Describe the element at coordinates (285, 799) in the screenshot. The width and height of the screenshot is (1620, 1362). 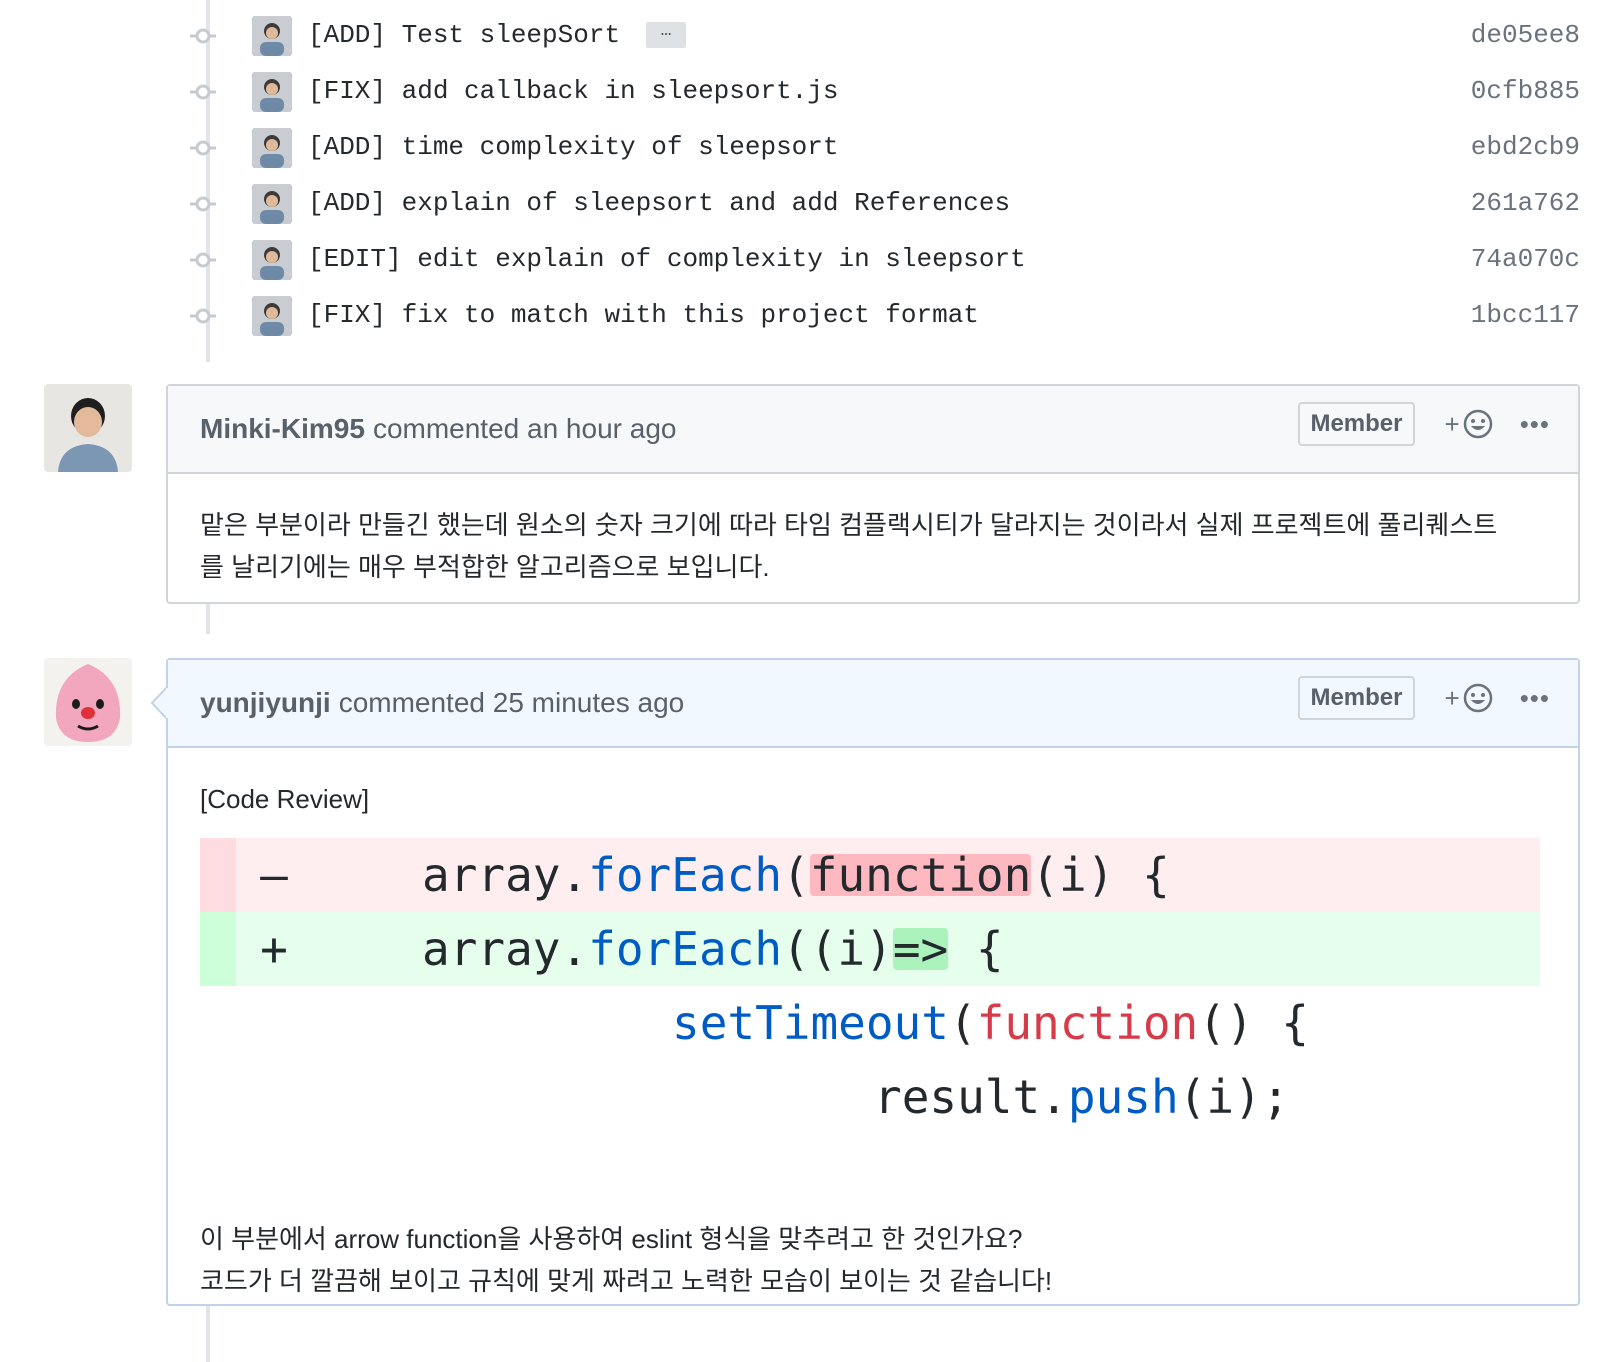
I see `code-review-heading: [Code Review]` at that location.